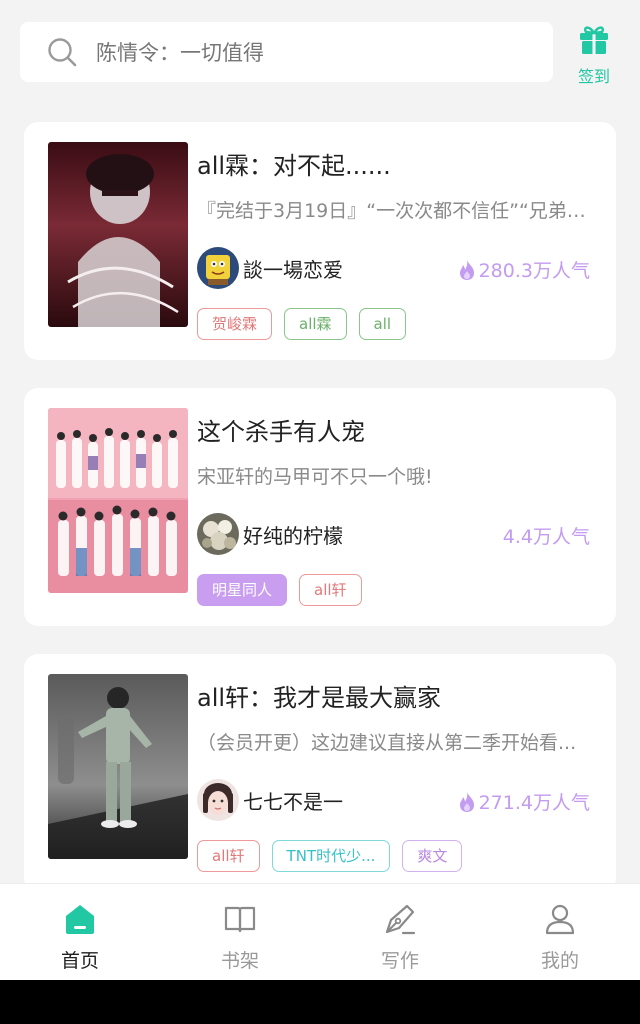 This screenshot has height=1024, width=640. What do you see at coordinates (180, 53) in the screenshot?
I see `search-placeholder: 陈情令：一切值得` at bounding box center [180, 53].